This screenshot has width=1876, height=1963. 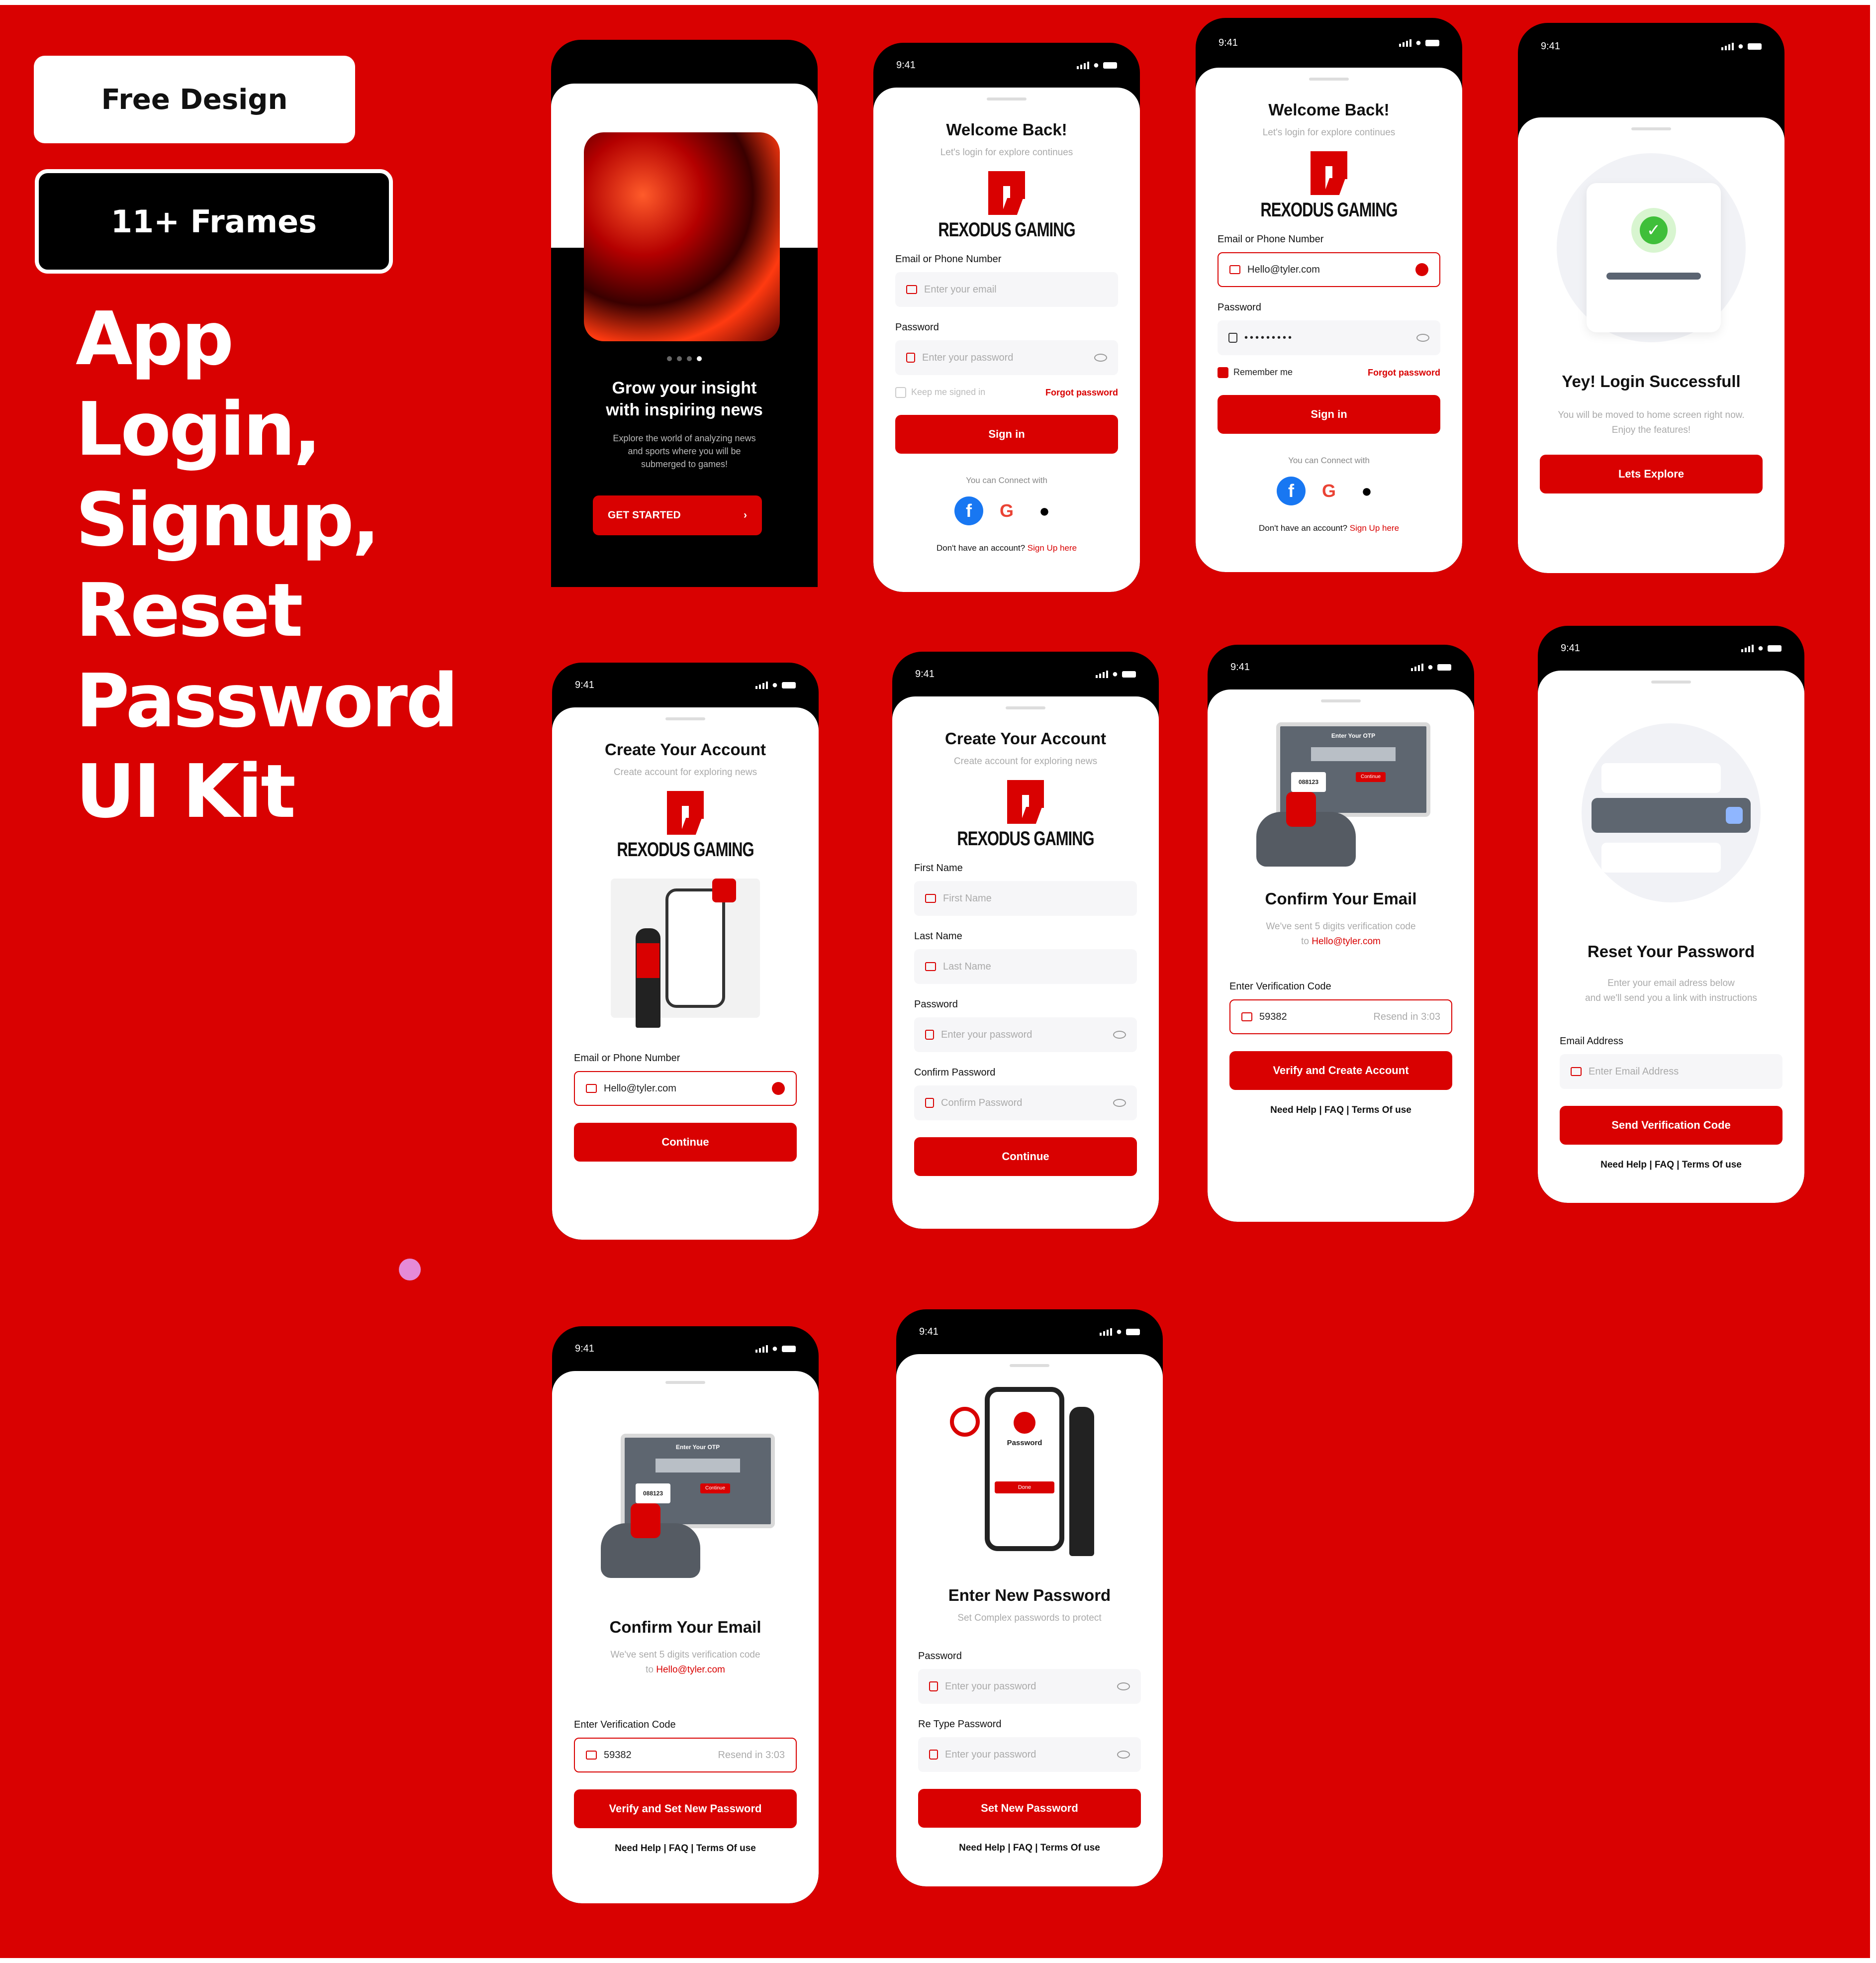 I want to click on success-illustration: ✓, so click(x=1651, y=247).